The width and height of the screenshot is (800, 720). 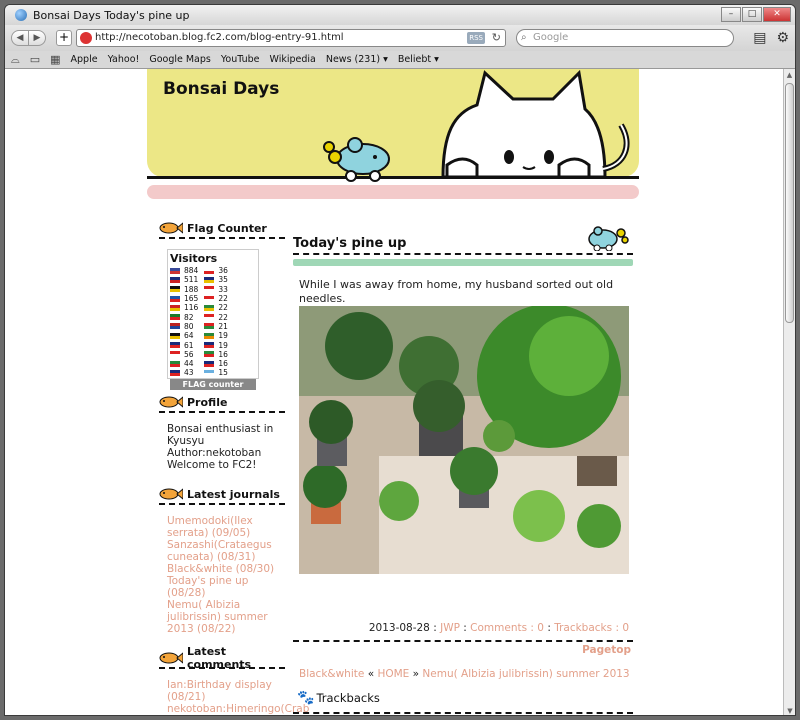 What do you see at coordinates (35, 59) in the screenshot?
I see `book-icon: ▭` at bounding box center [35, 59].